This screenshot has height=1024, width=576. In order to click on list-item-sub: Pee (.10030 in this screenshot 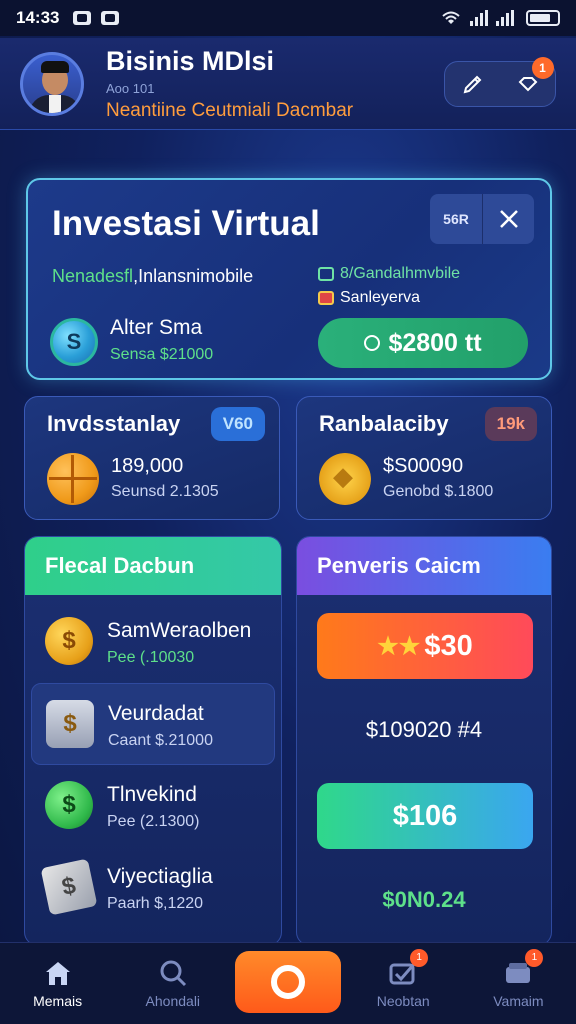, I will do `click(151, 657)`.